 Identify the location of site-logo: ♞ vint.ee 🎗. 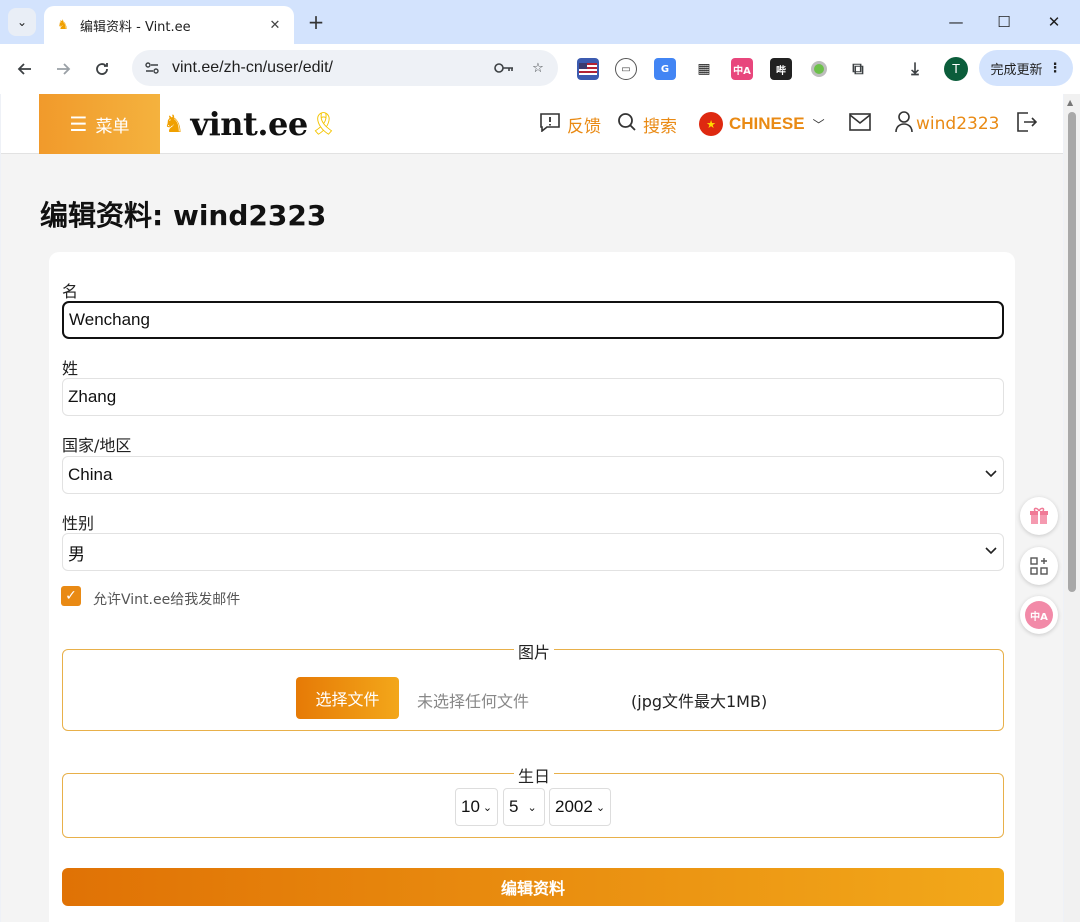
(250, 124).